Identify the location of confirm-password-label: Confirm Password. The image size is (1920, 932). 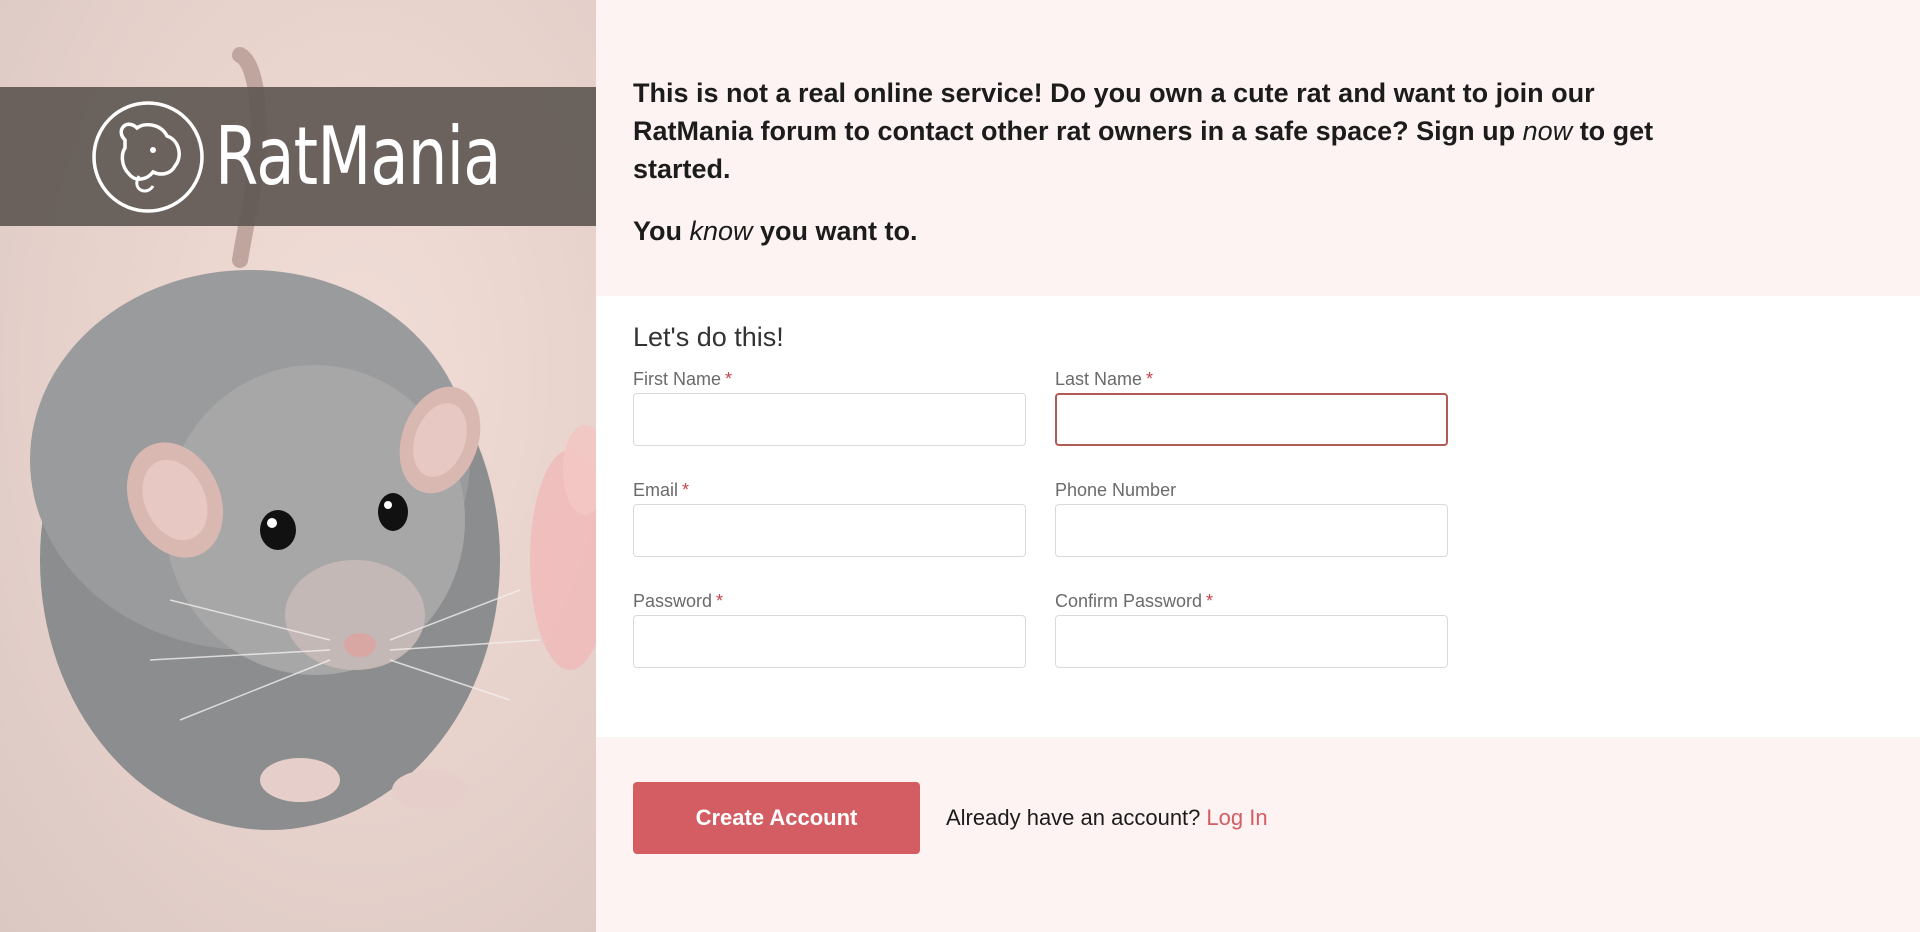
(1129, 601).